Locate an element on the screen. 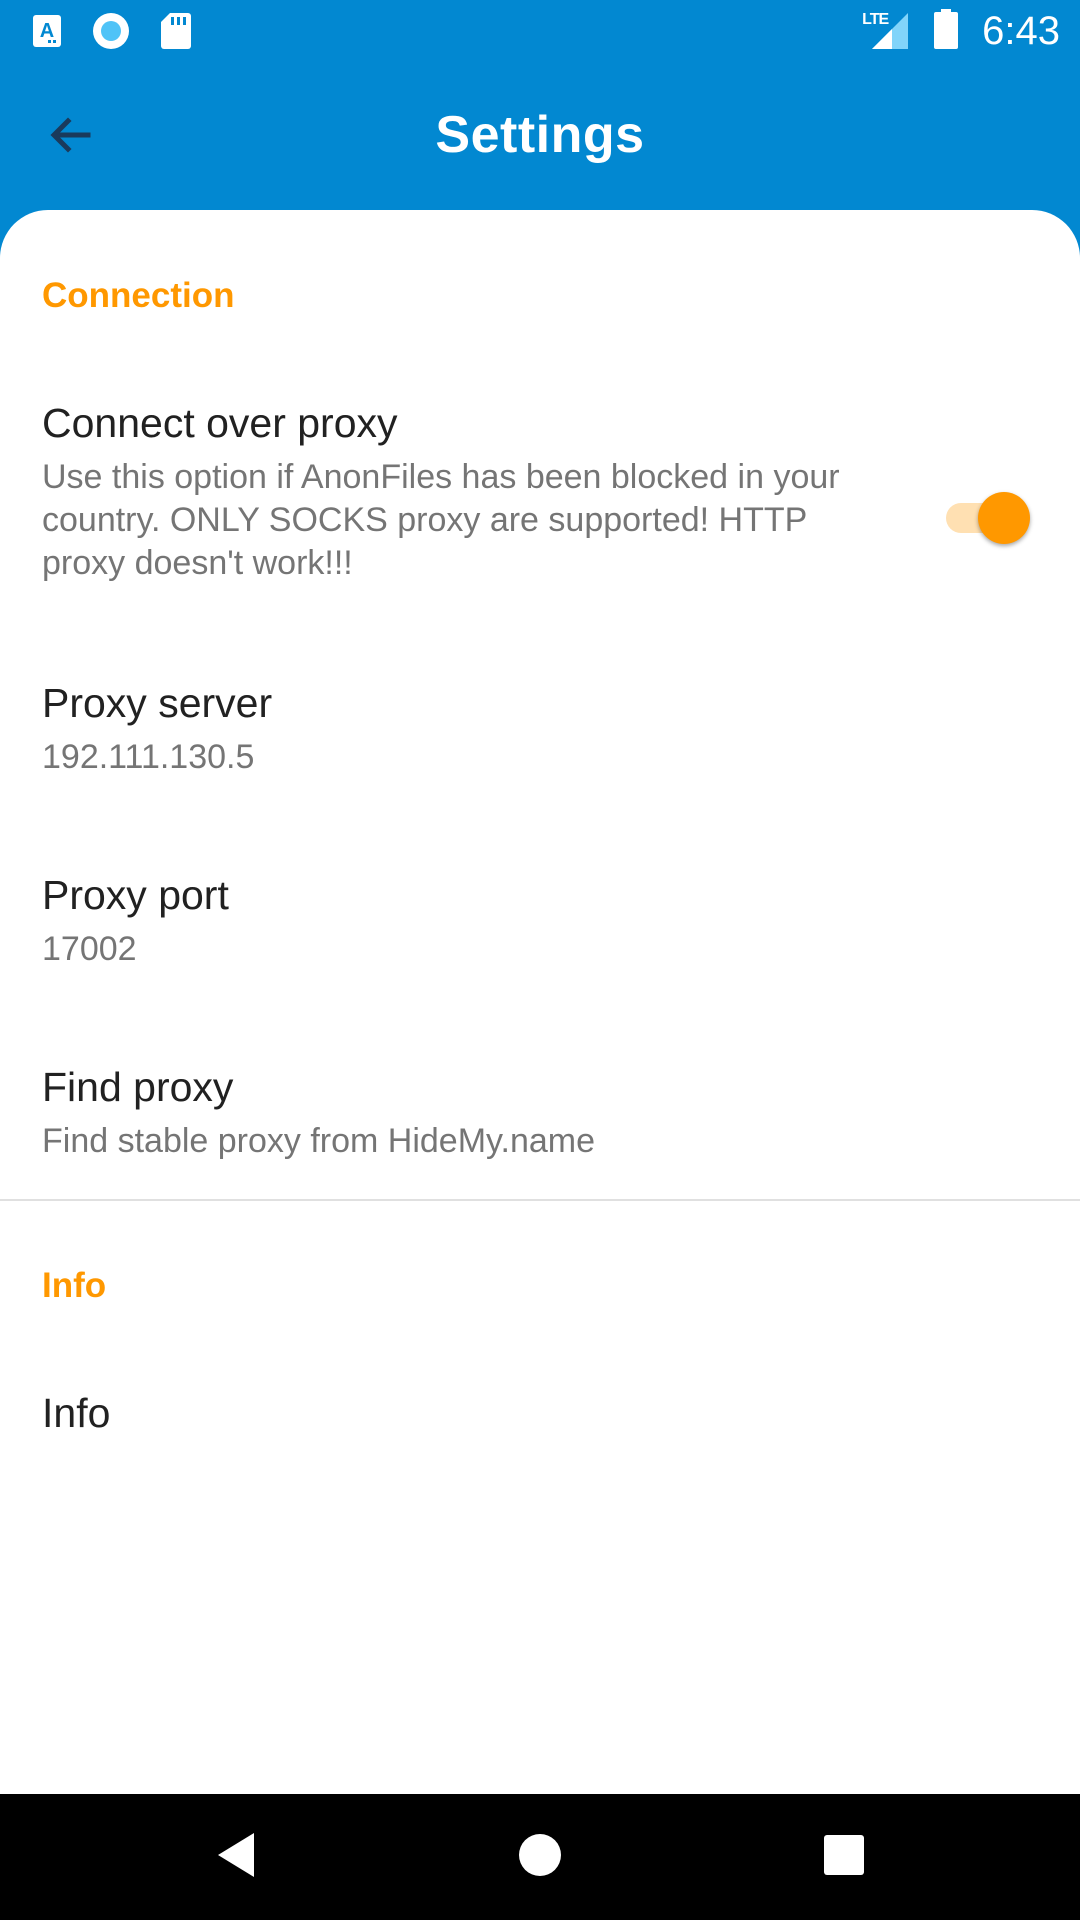  home-circle-icon is located at coordinates (540, 1857).